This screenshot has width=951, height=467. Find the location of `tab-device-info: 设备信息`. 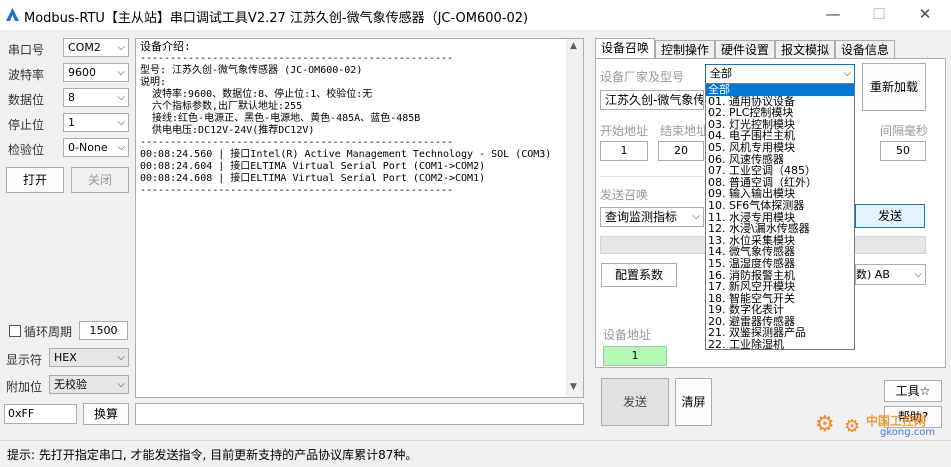

tab-device-info: 设备信息 is located at coordinates (865, 49).